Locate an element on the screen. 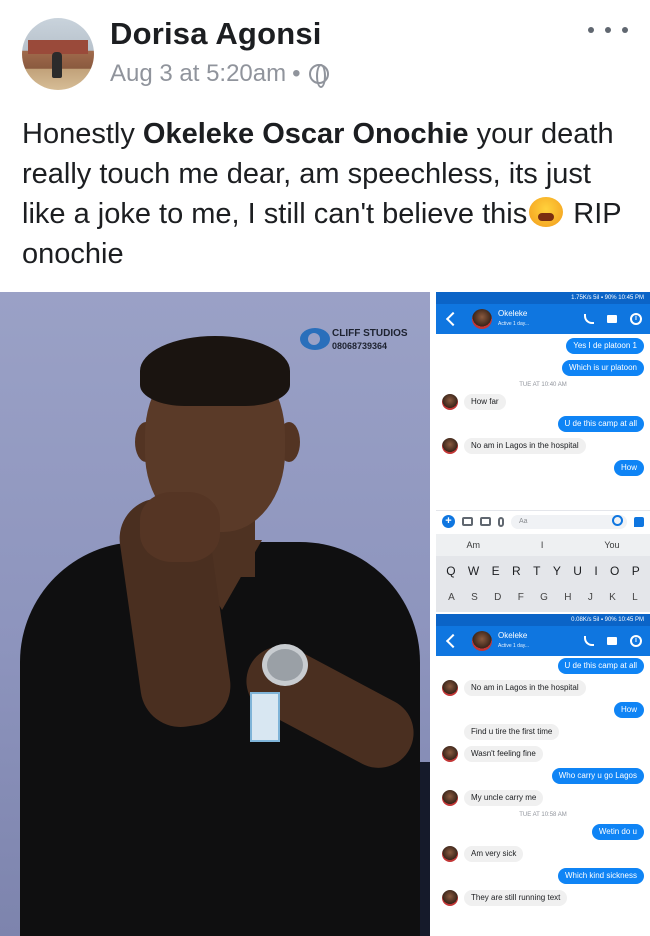 This screenshot has width=650, height=936. received-message: How far is located at coordinates (485, 402).